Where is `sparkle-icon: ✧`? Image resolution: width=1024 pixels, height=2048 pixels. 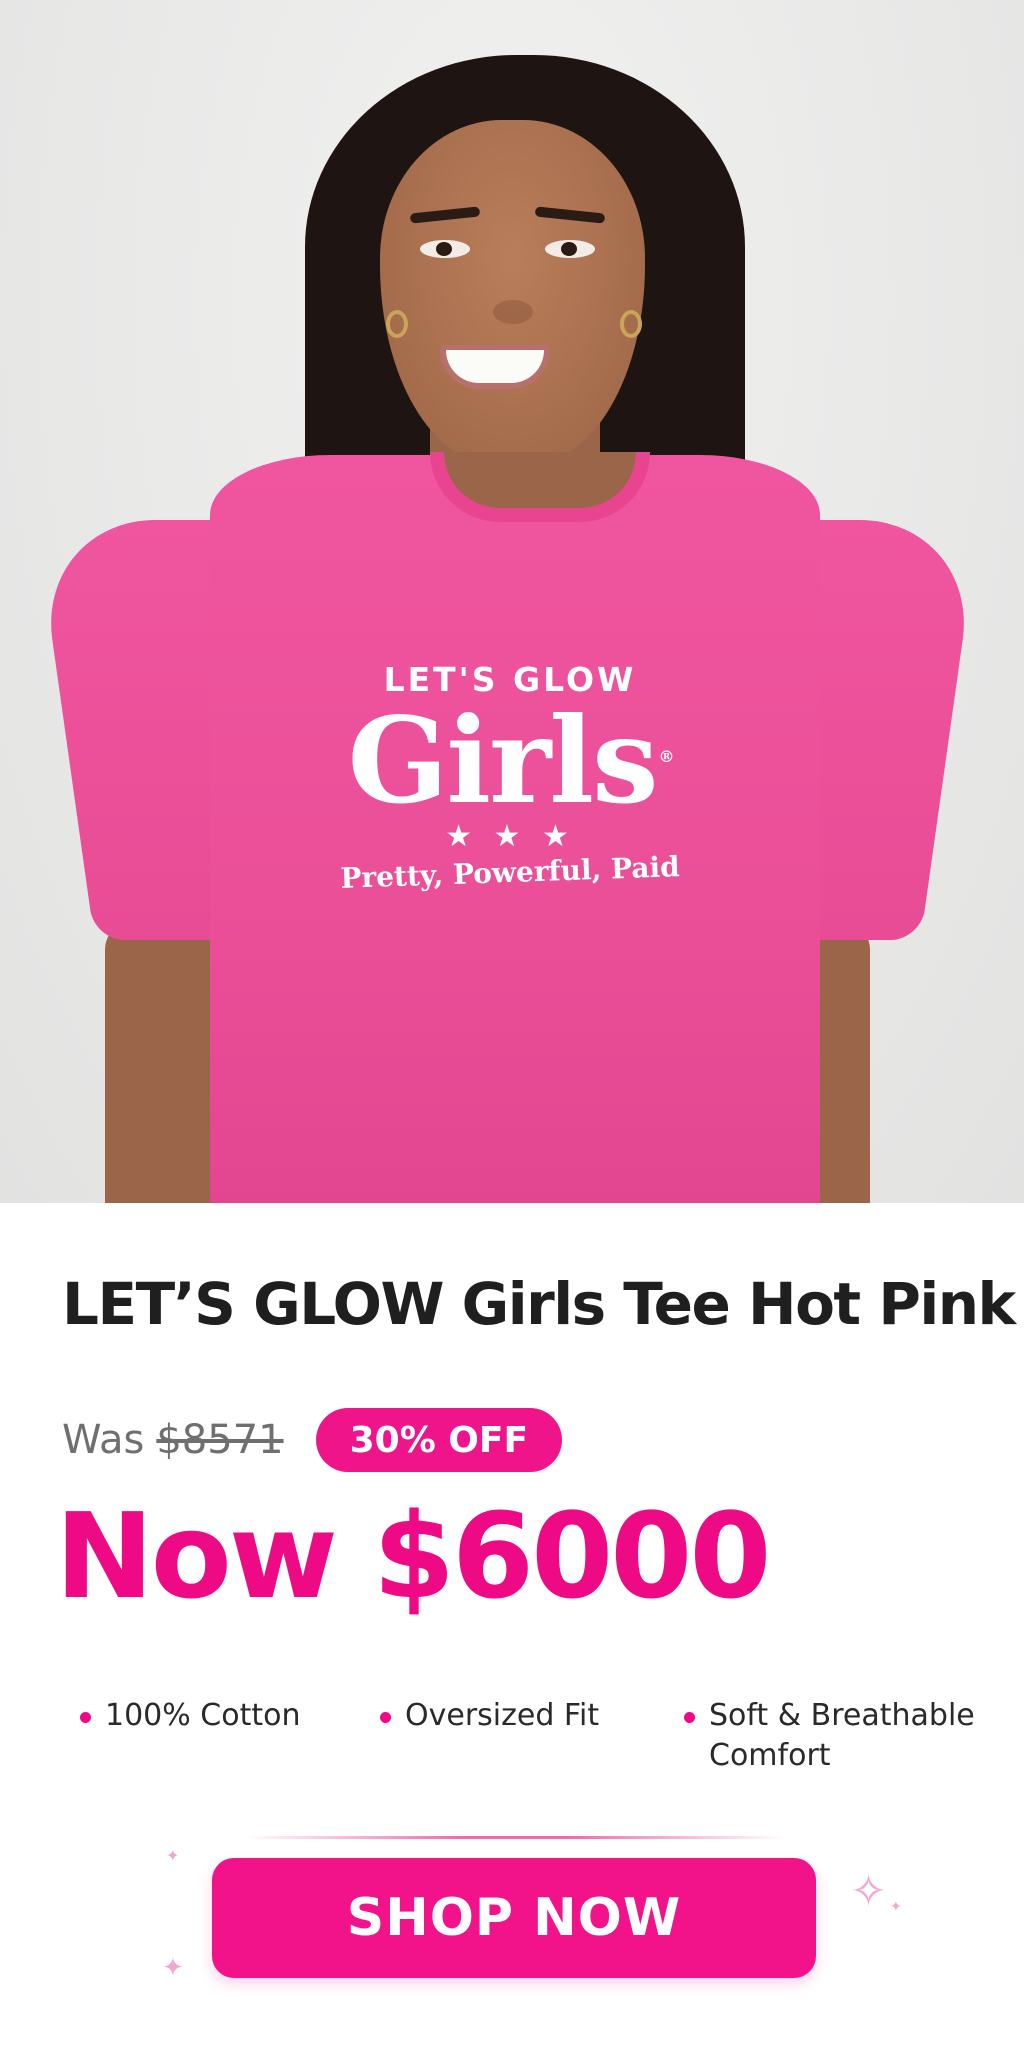 sparkle-icon: ✧ is located at coordinates (868, 1891).